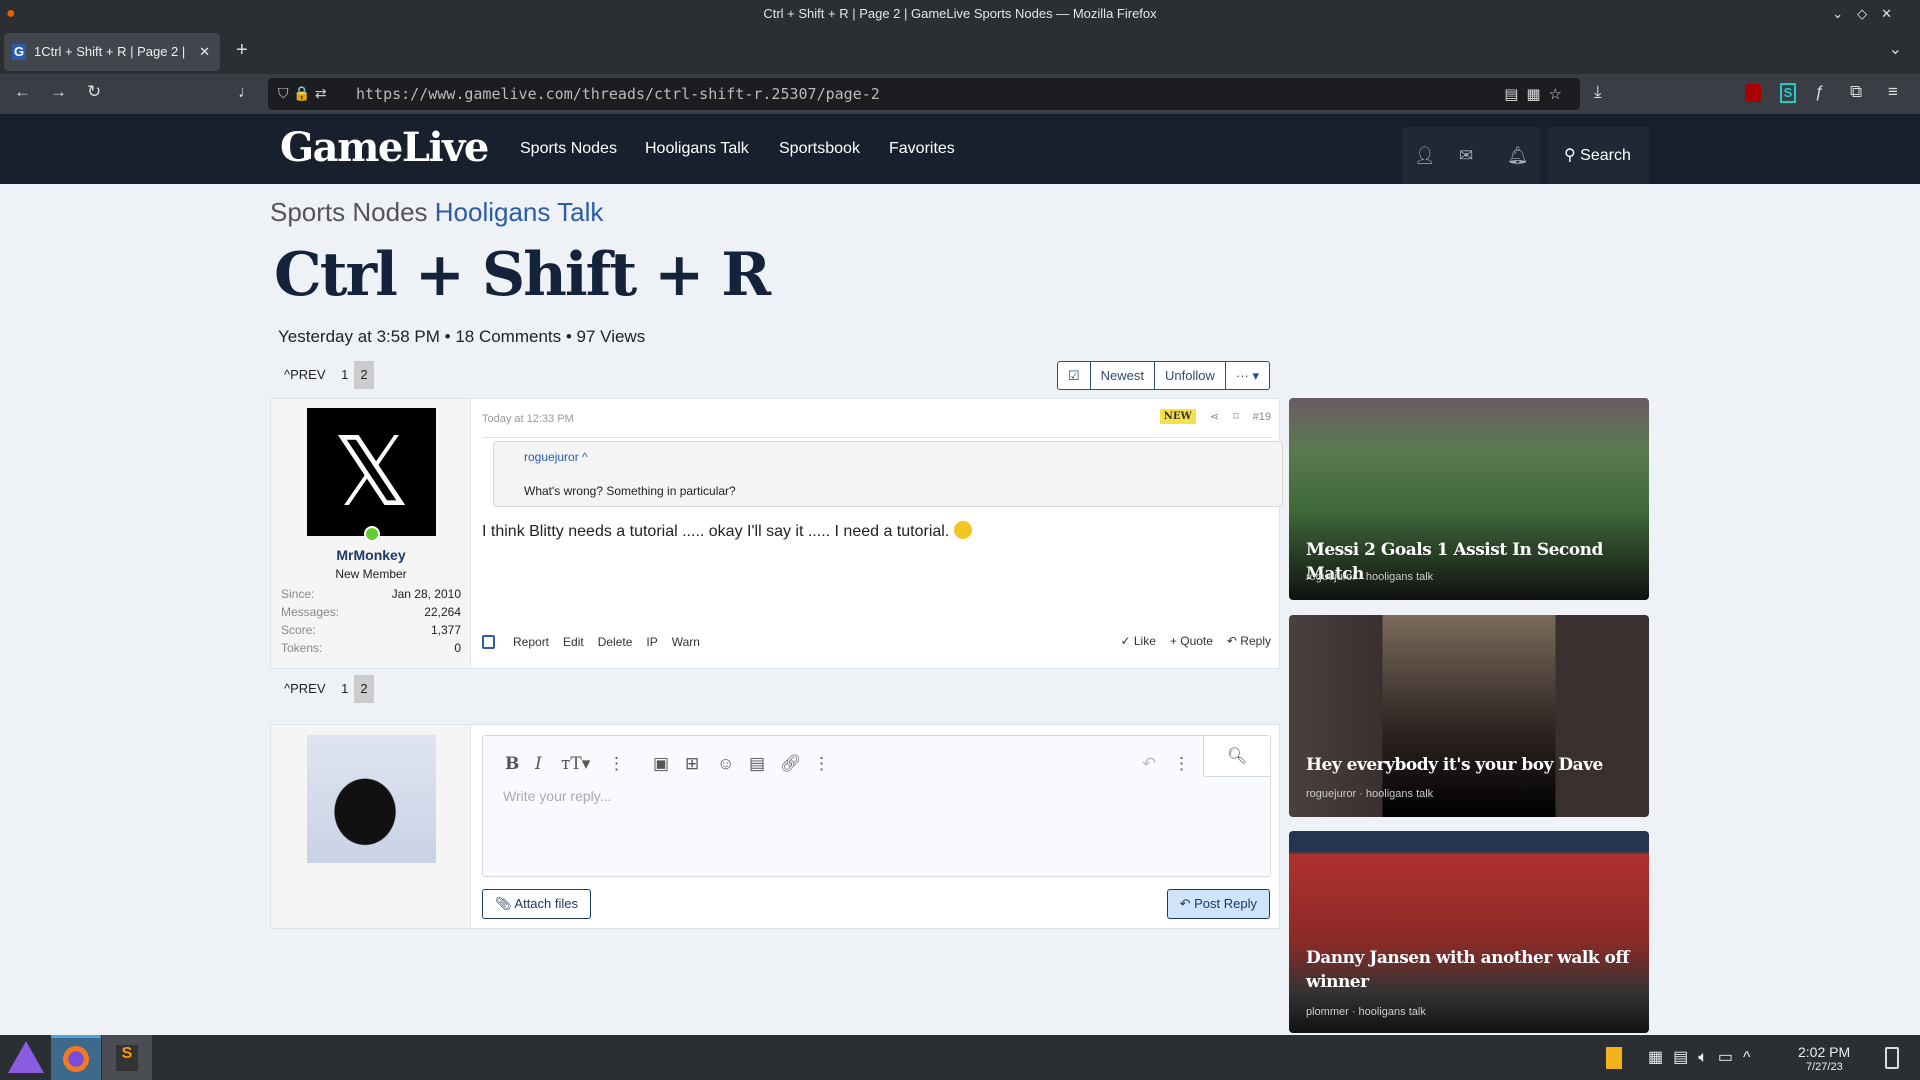 This screenshot has height=1080, width=1920. Describe the element at coordinates (1537, 94) in the screenshot. I see `reader-bookmark-icons: ▤▦☆` at that location.